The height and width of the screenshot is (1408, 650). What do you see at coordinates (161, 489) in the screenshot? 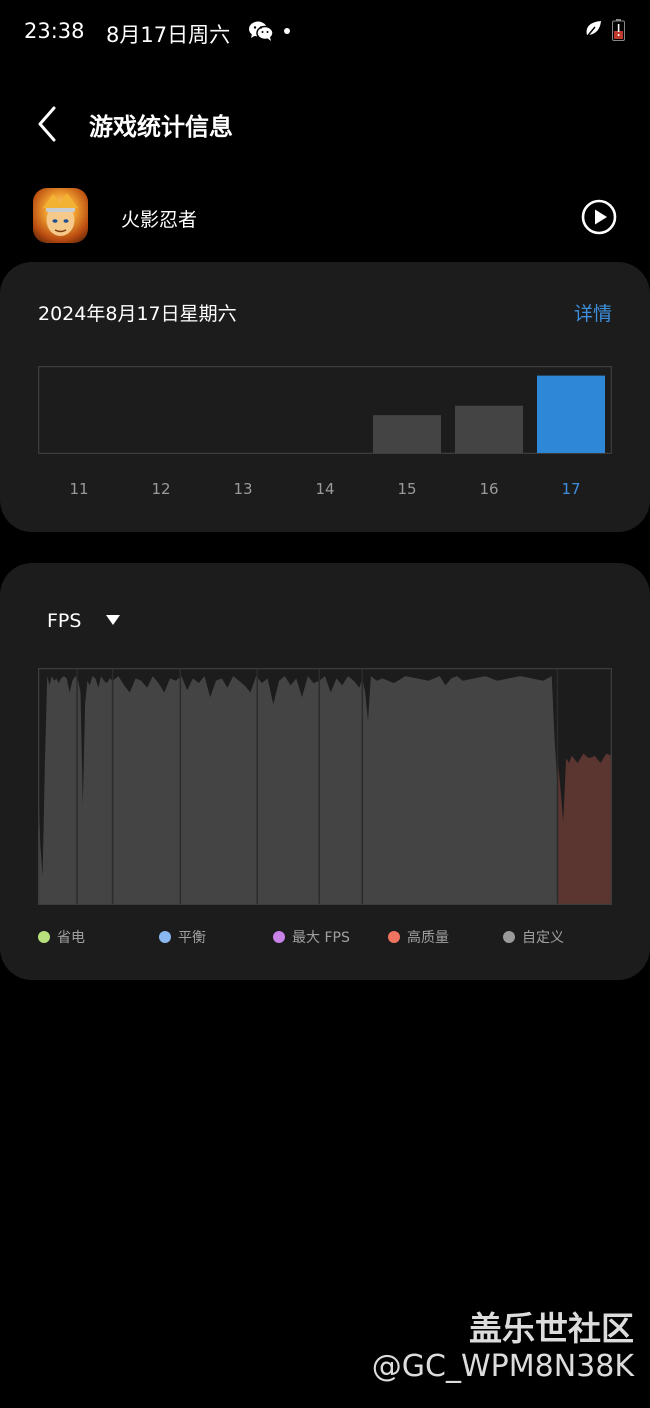
I see `x-label-12: 12` at bounding box center [161, 489].